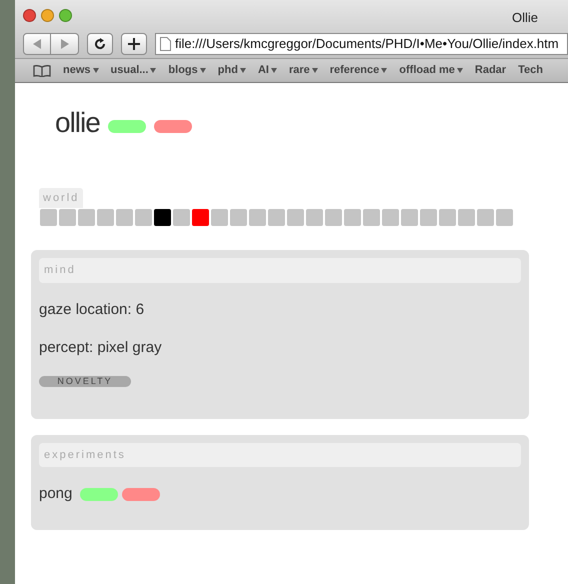 Image resolution: width=568 pixels, height=584 pixels. I want to click on reload-button, so click(100, 44).